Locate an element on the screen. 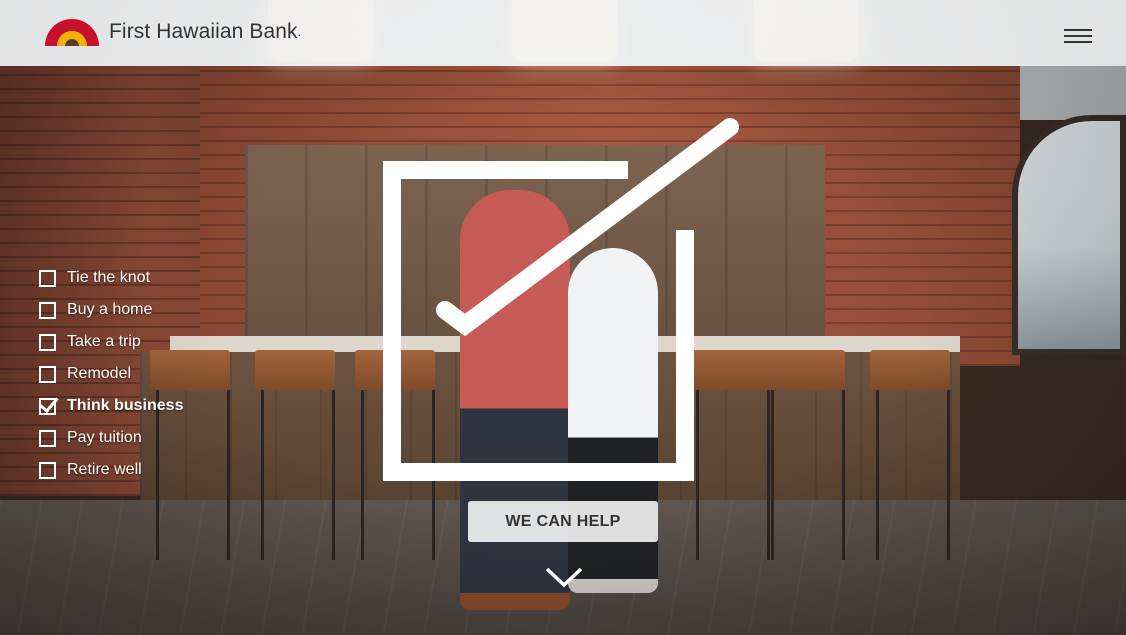 The width and height of the screenshot is (1126, 635). brand-logo-link: First Hawaiian Bank. is located at coordinates (172, 32).